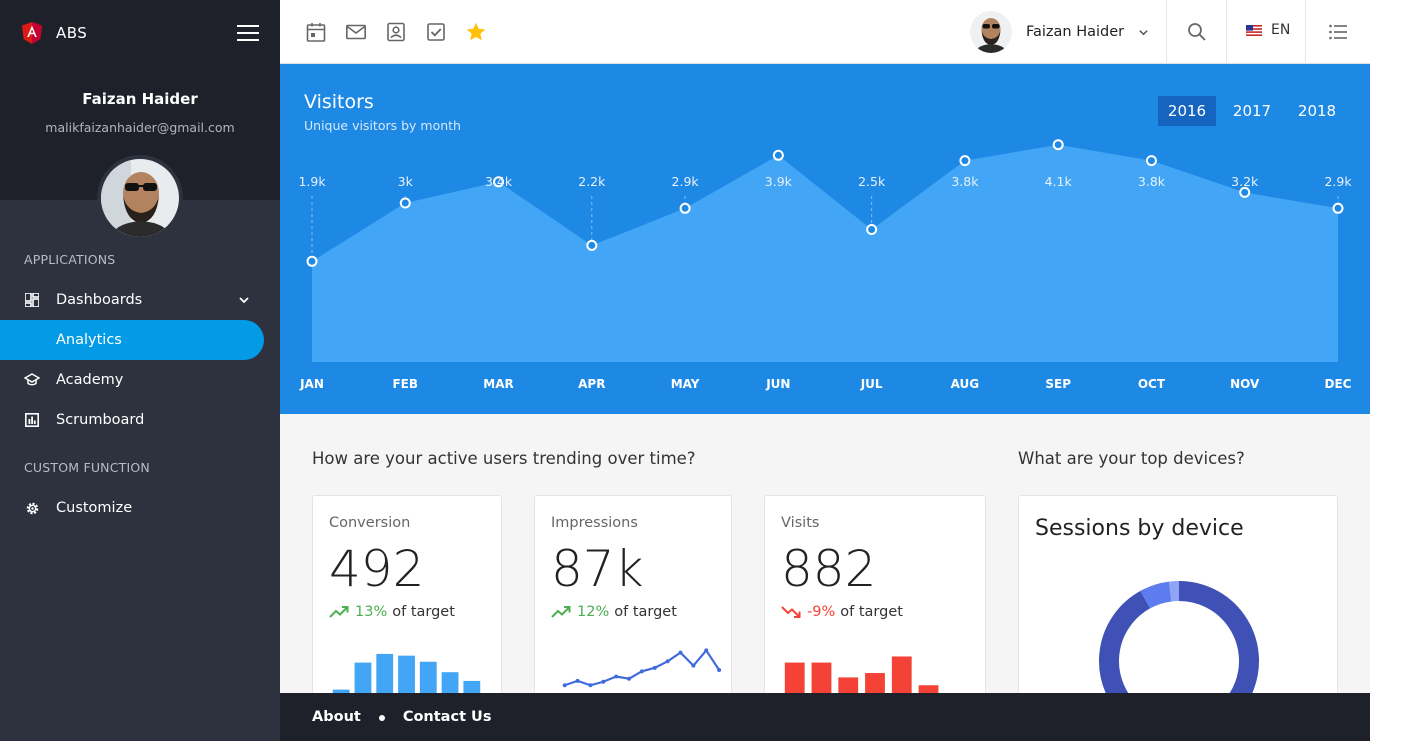 The image size is (1423, 741). Describe the element at coordinates (1245, 181) in the screenshot. I see `data-label: 3.2k` at that location.